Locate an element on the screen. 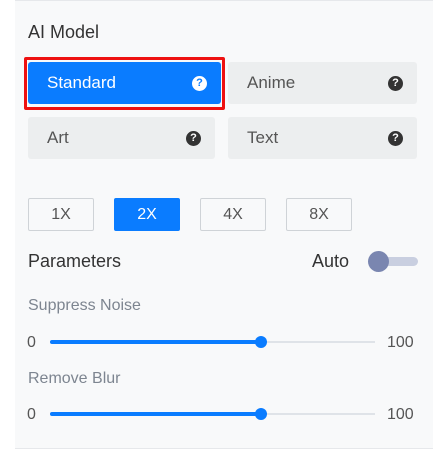 The image size is (441, 460). scale-4x-button: 4X is located at coordinates (233, 214).